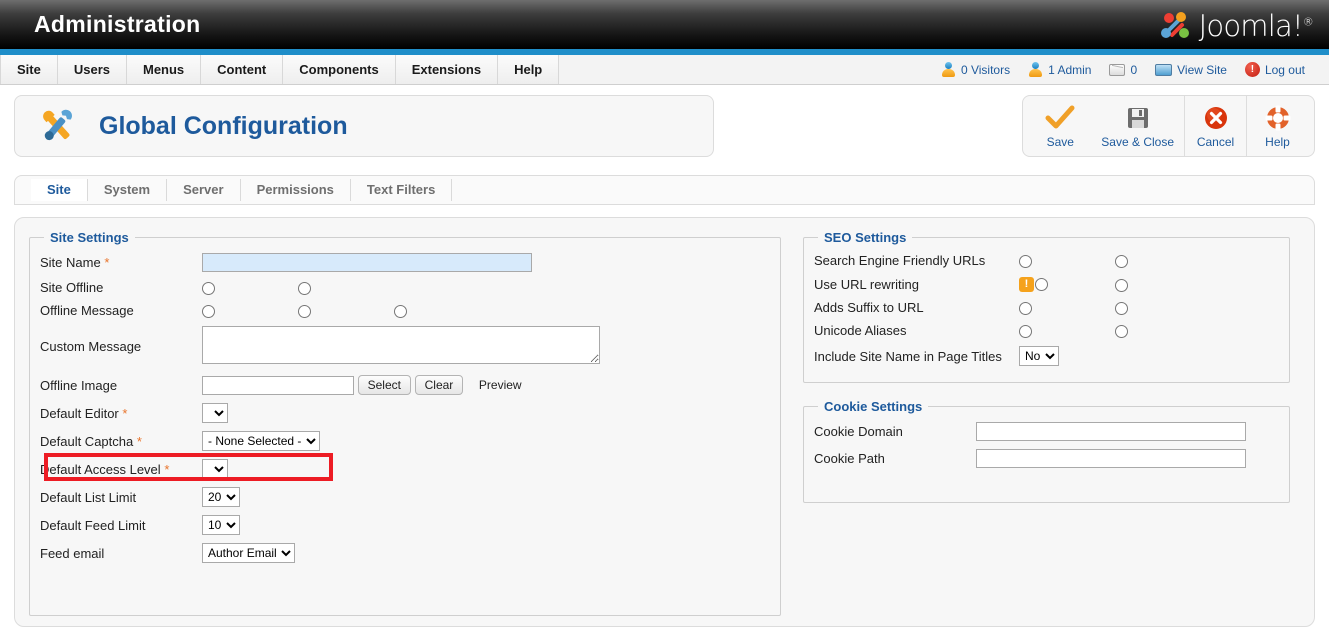  What do you see at coordinates (384, 385) in the screenshot?
I see `offline-image-select-button: Select` at bounding box center [384, 385].